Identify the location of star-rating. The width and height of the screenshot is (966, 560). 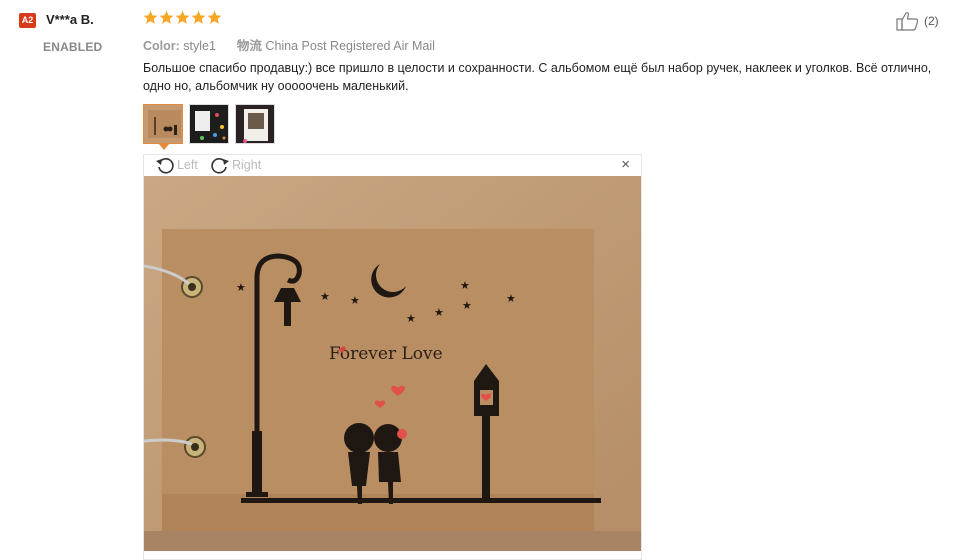
(182, 17).